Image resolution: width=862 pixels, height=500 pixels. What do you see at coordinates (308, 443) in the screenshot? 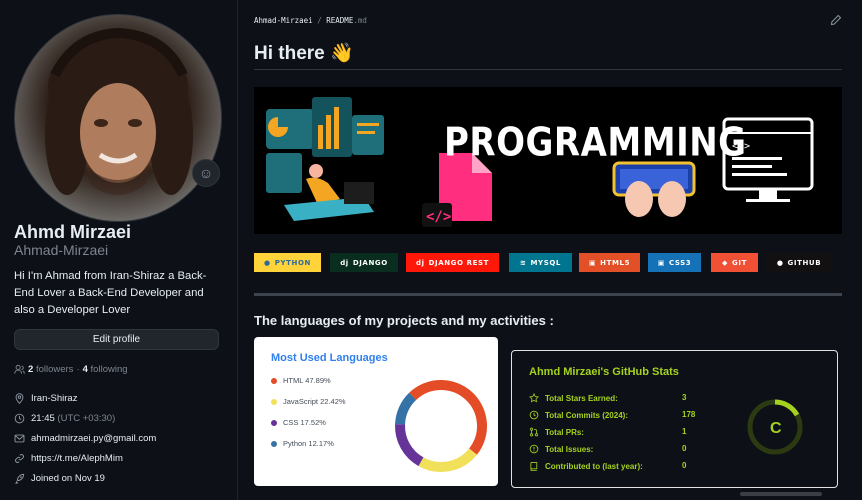
I see `language-label: Python 12.17%` at bounding box center [308, 443].